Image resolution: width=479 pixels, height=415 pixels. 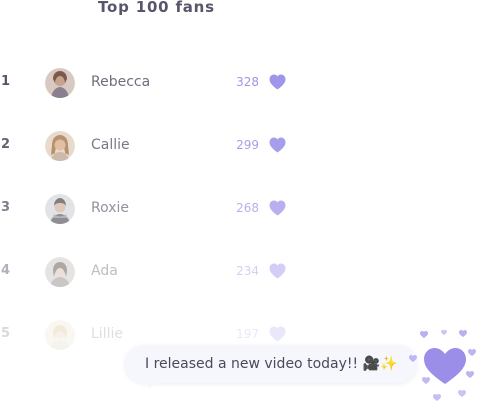 What do you see at coordinates (247, 334) in the screenshot?
I see `like-count: 197` at bounding box center [247, 334].